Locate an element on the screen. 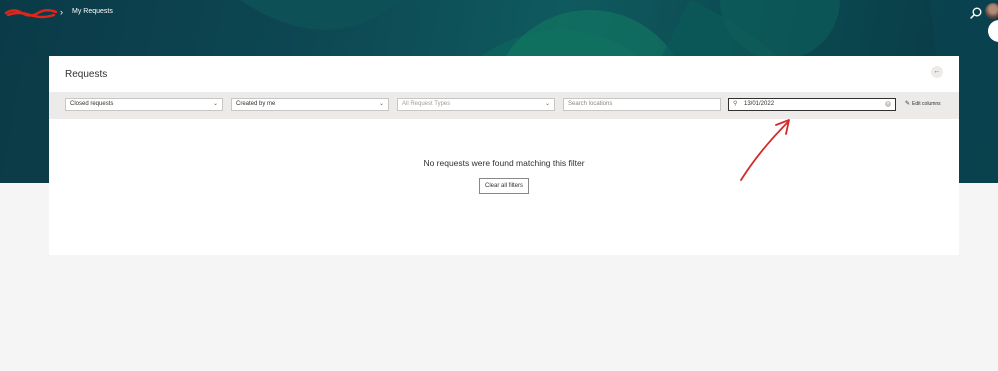 This screenshot has height=371, width=998. page-title: Requests is located at coordinates (86, 74).